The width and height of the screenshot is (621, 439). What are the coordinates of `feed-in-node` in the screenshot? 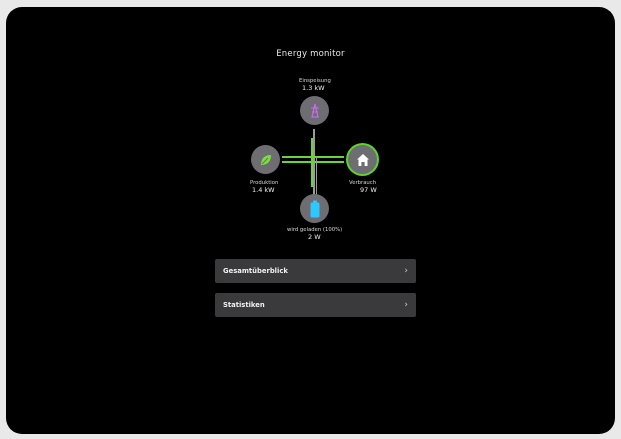 It's located at (314, 110).